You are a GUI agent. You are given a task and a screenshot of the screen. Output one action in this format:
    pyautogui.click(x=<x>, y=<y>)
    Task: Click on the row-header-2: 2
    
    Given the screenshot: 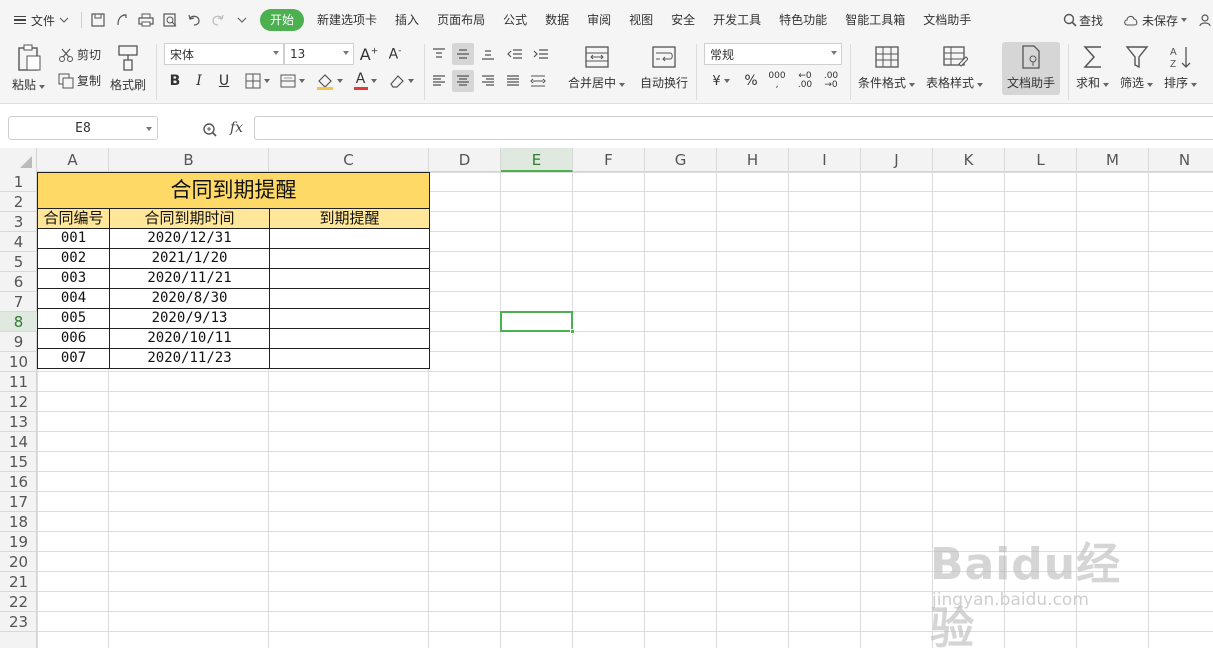 What is the action you would take?
    pyautogui.click(x=18, y=202)
    